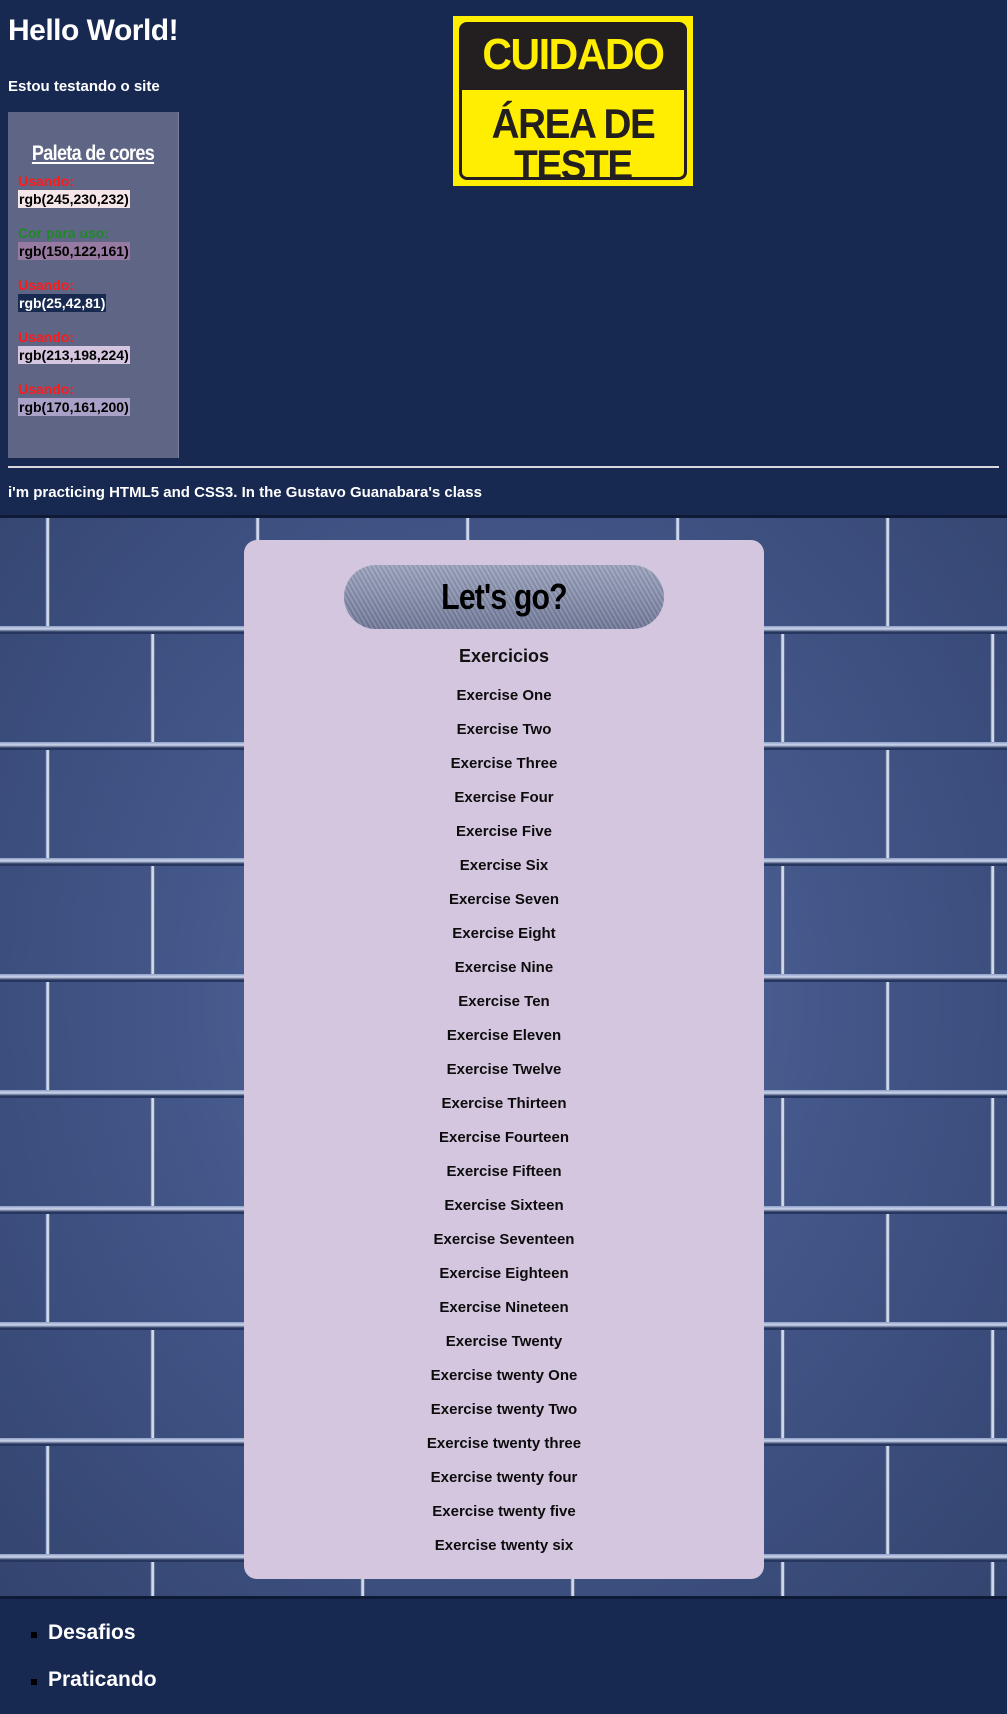  What do you see at coordinates (94, 1680) in the screenshot?
I see `footer-link-praticando: Praticando` at bounding box center [94, 1680].